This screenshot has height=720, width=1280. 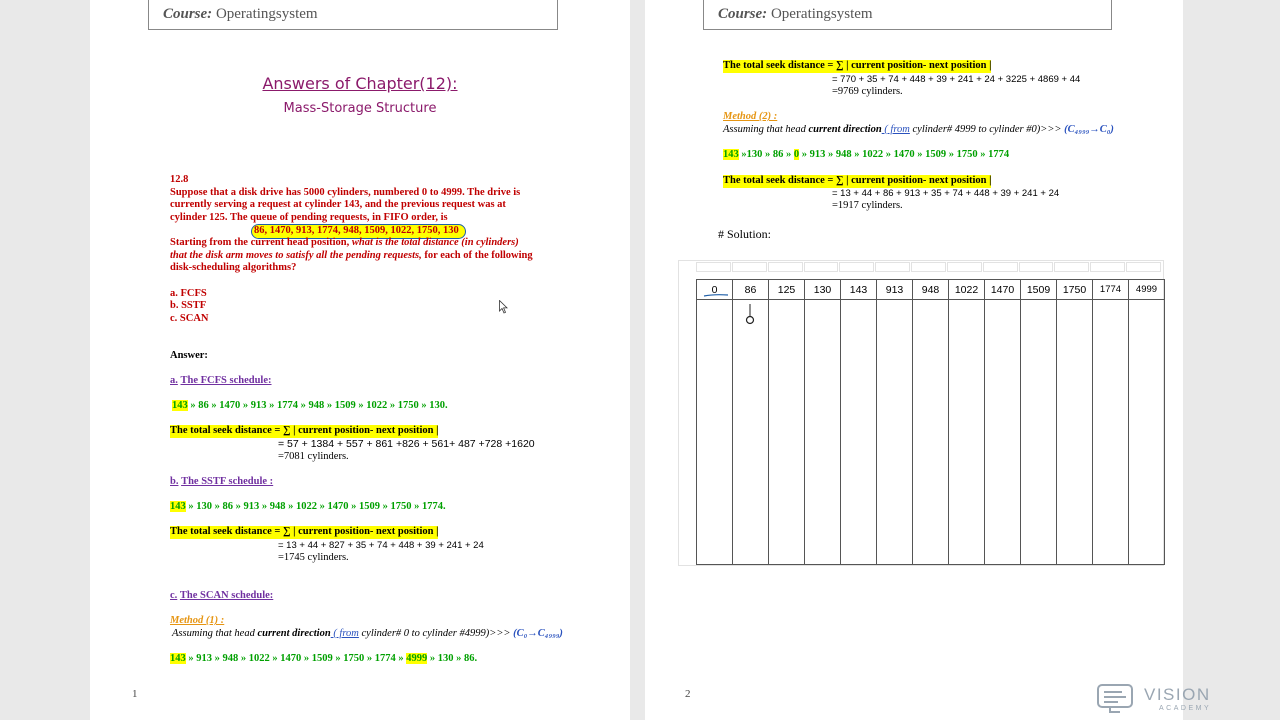 What do you see at coordinates (313, 557) in the screenshot?
I see `sstf-result: =1745 cylinders.` at bounding box center [313, 557].